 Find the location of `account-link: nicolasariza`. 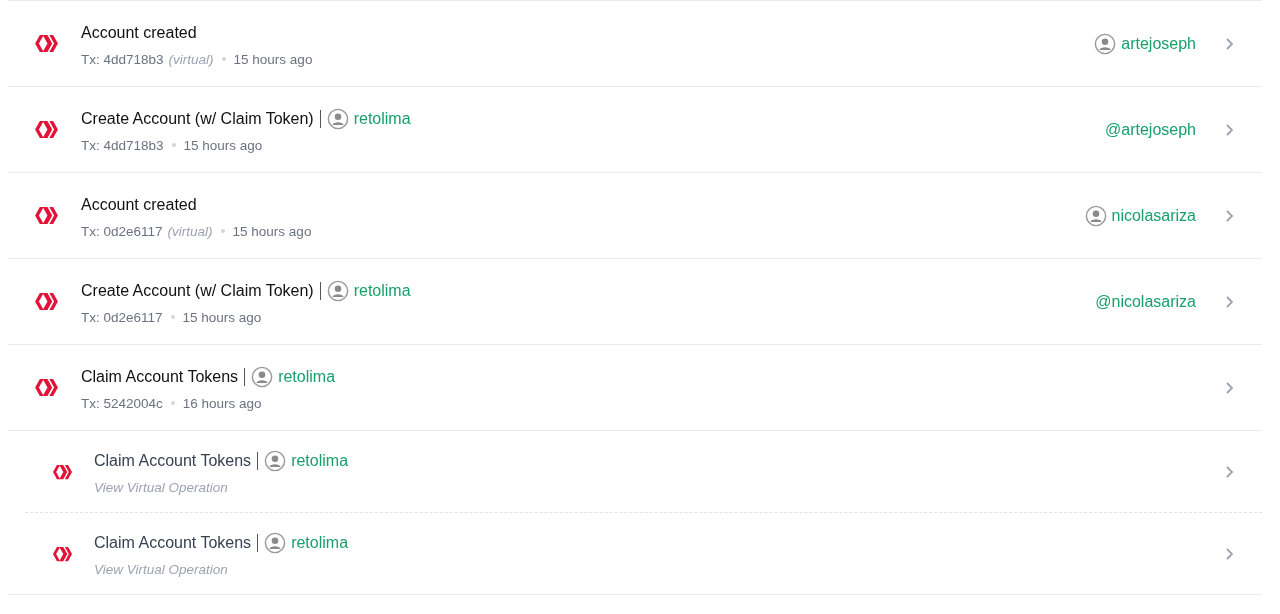

account-link: nicolasariza is located at coordinates (1153, 215).